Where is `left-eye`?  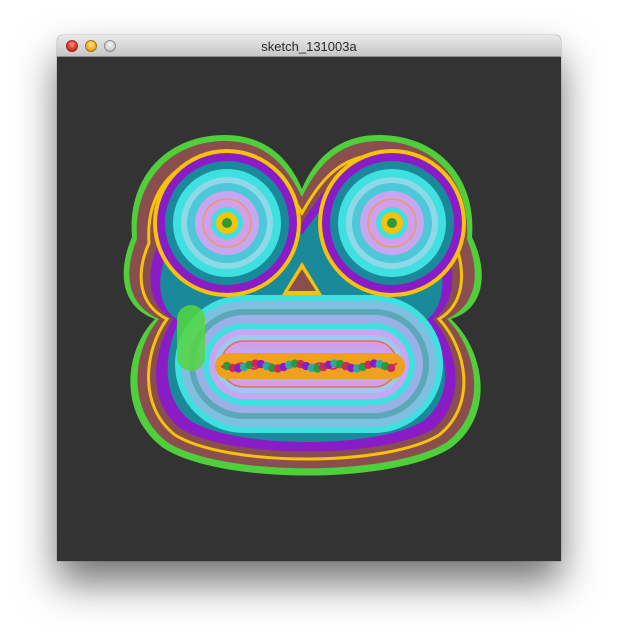 left-eye is located at coordinates (227, 223).